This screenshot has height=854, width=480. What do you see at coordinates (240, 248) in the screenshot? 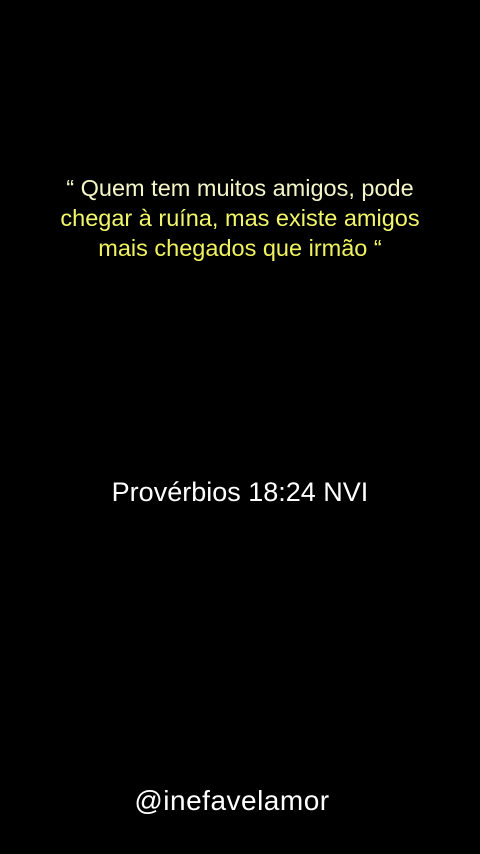
I see `quote-line-3: mais chegados que irmão “` at bounding box center [240, 248].